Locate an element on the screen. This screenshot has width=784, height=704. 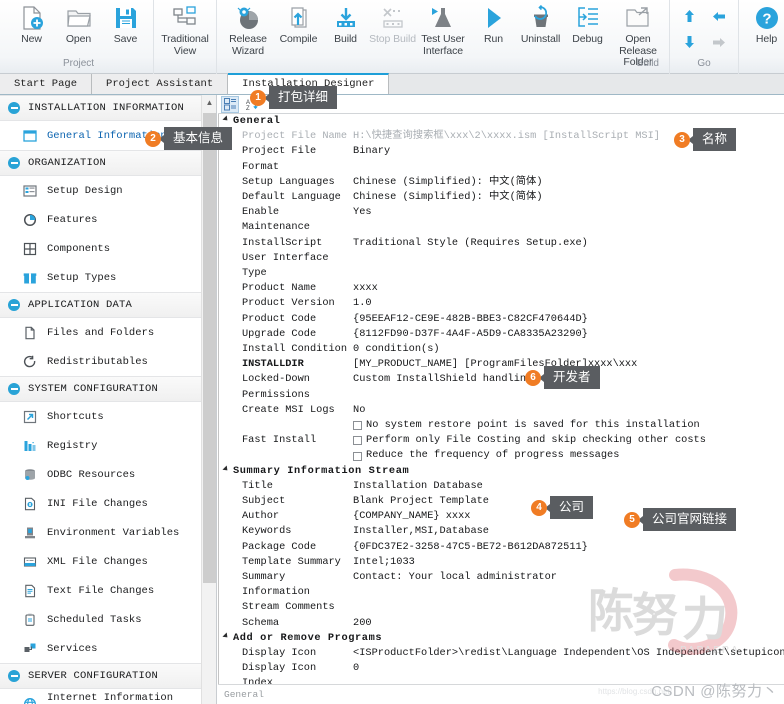
nav-section-application-data: APPLICATION DATA is located at coordinates (108, 305).